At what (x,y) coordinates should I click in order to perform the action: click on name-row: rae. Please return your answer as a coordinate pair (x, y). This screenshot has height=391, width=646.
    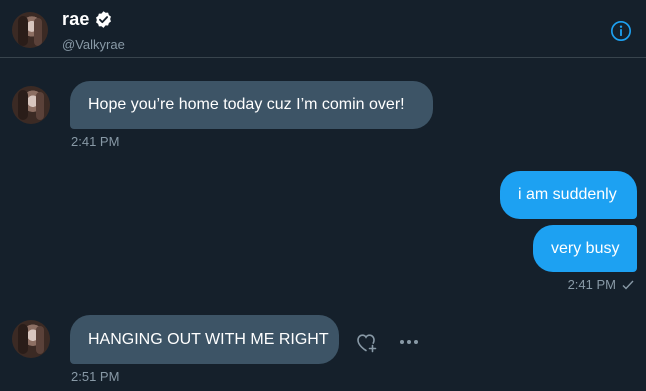
    Looking at the image, I should click on (87, 19).